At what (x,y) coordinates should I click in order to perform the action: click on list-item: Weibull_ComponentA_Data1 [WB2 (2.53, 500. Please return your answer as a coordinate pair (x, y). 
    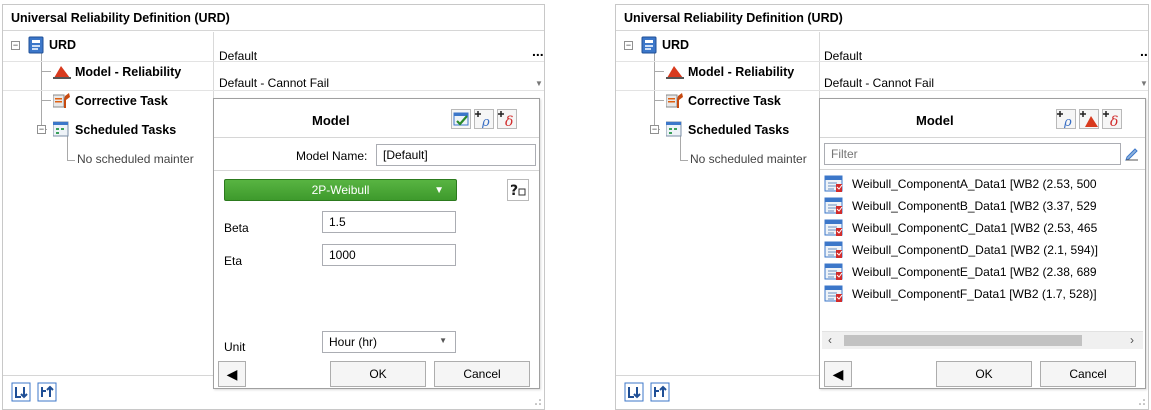
    Looking at the image, I should click on (984, 184).